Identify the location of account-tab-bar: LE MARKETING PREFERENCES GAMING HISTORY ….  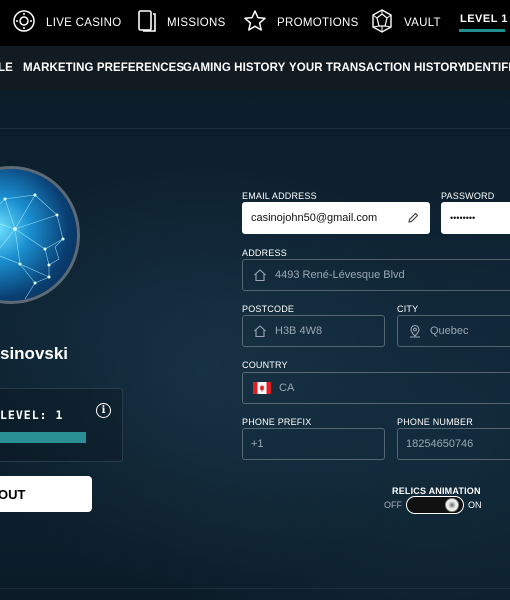
(255, 68).